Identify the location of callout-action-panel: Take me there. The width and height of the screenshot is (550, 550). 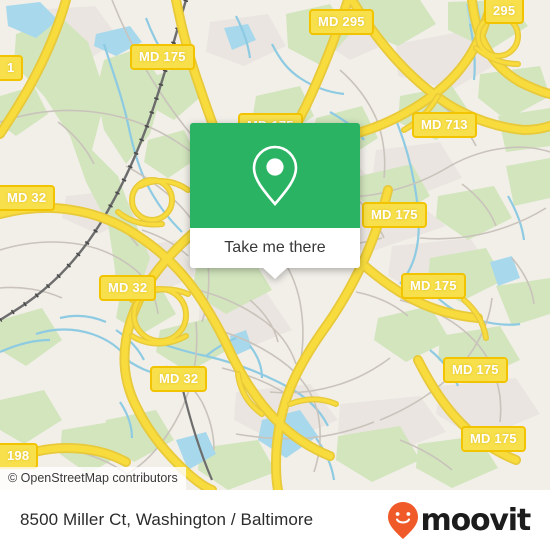
(275, 253).